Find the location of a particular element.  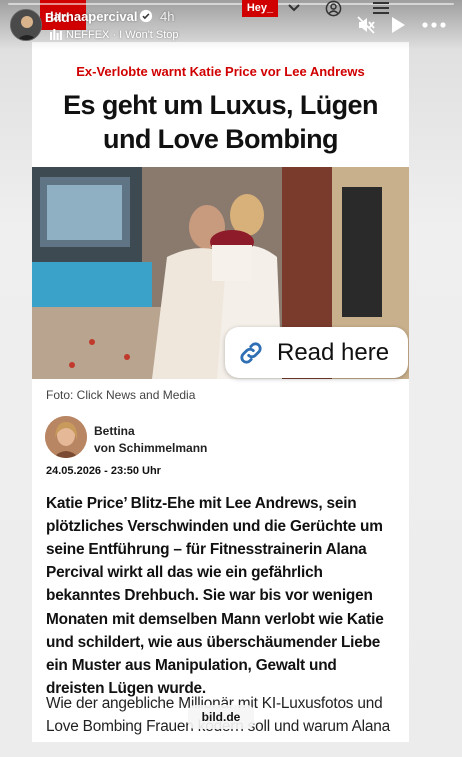

photo-caption: Foto: Click News and Media is located at coordinates (121, 395).